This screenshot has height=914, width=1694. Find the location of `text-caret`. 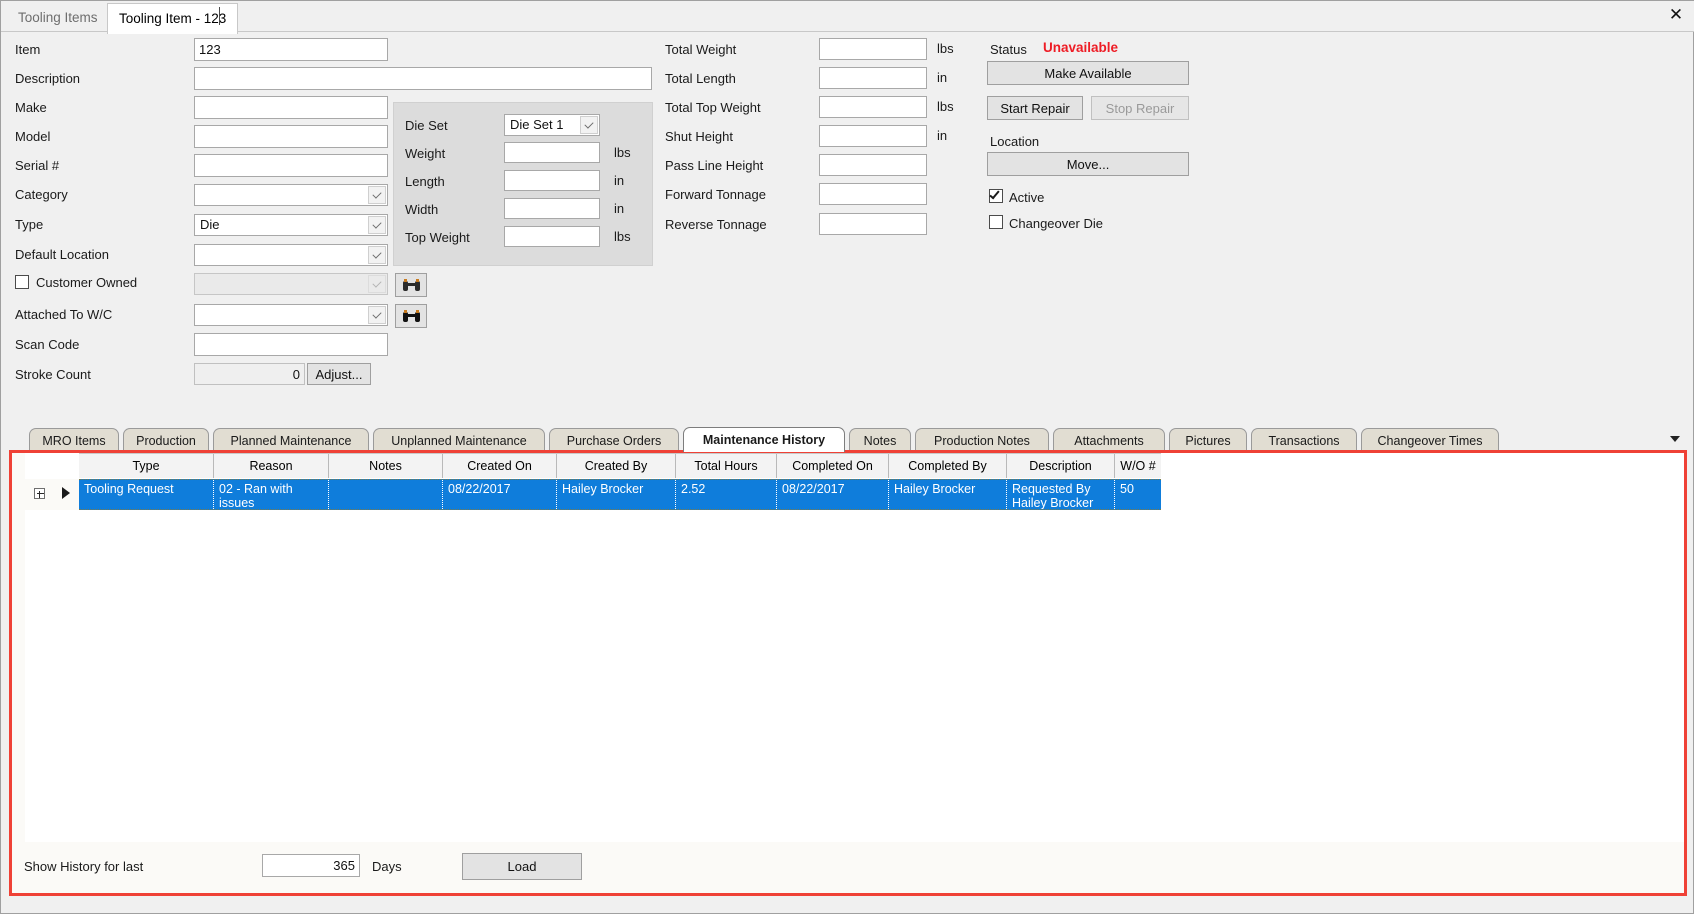

text-caret is located at coordinates (219, 16).